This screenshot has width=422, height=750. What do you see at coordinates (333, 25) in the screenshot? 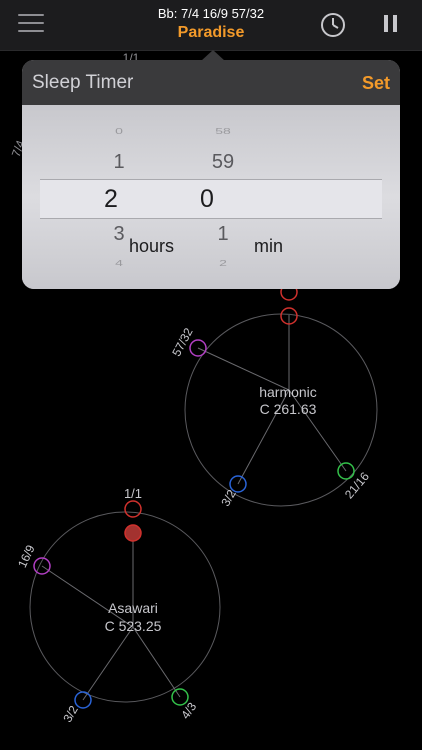
I see `clock-icon` at bounding box center [333, 25].